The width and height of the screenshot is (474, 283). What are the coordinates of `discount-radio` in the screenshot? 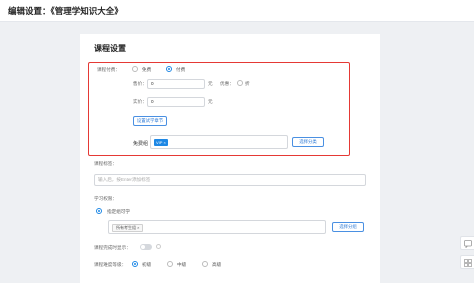 It's located at (240, 83).